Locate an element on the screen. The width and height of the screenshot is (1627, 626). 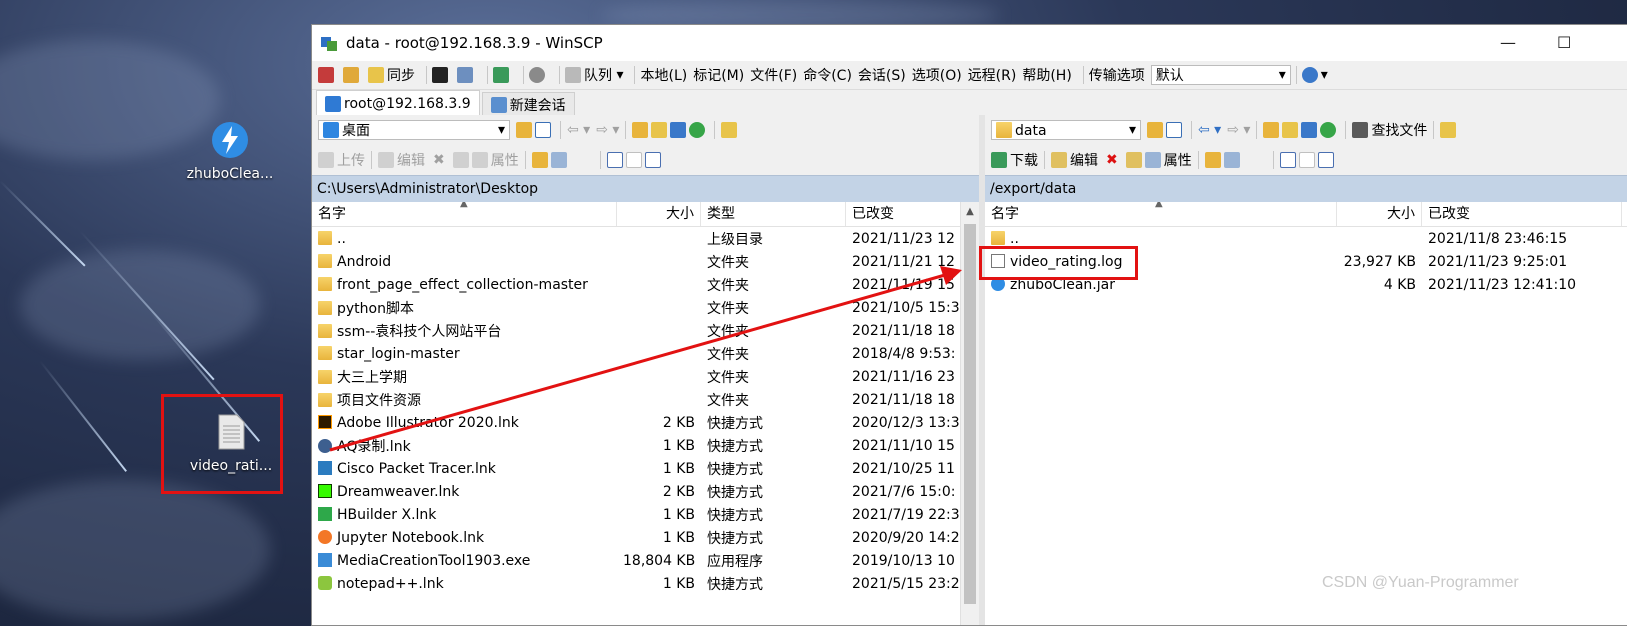
table-row: 大三上学期 文件夹 2021/11/16 23 is located at coordinates (645, 376).